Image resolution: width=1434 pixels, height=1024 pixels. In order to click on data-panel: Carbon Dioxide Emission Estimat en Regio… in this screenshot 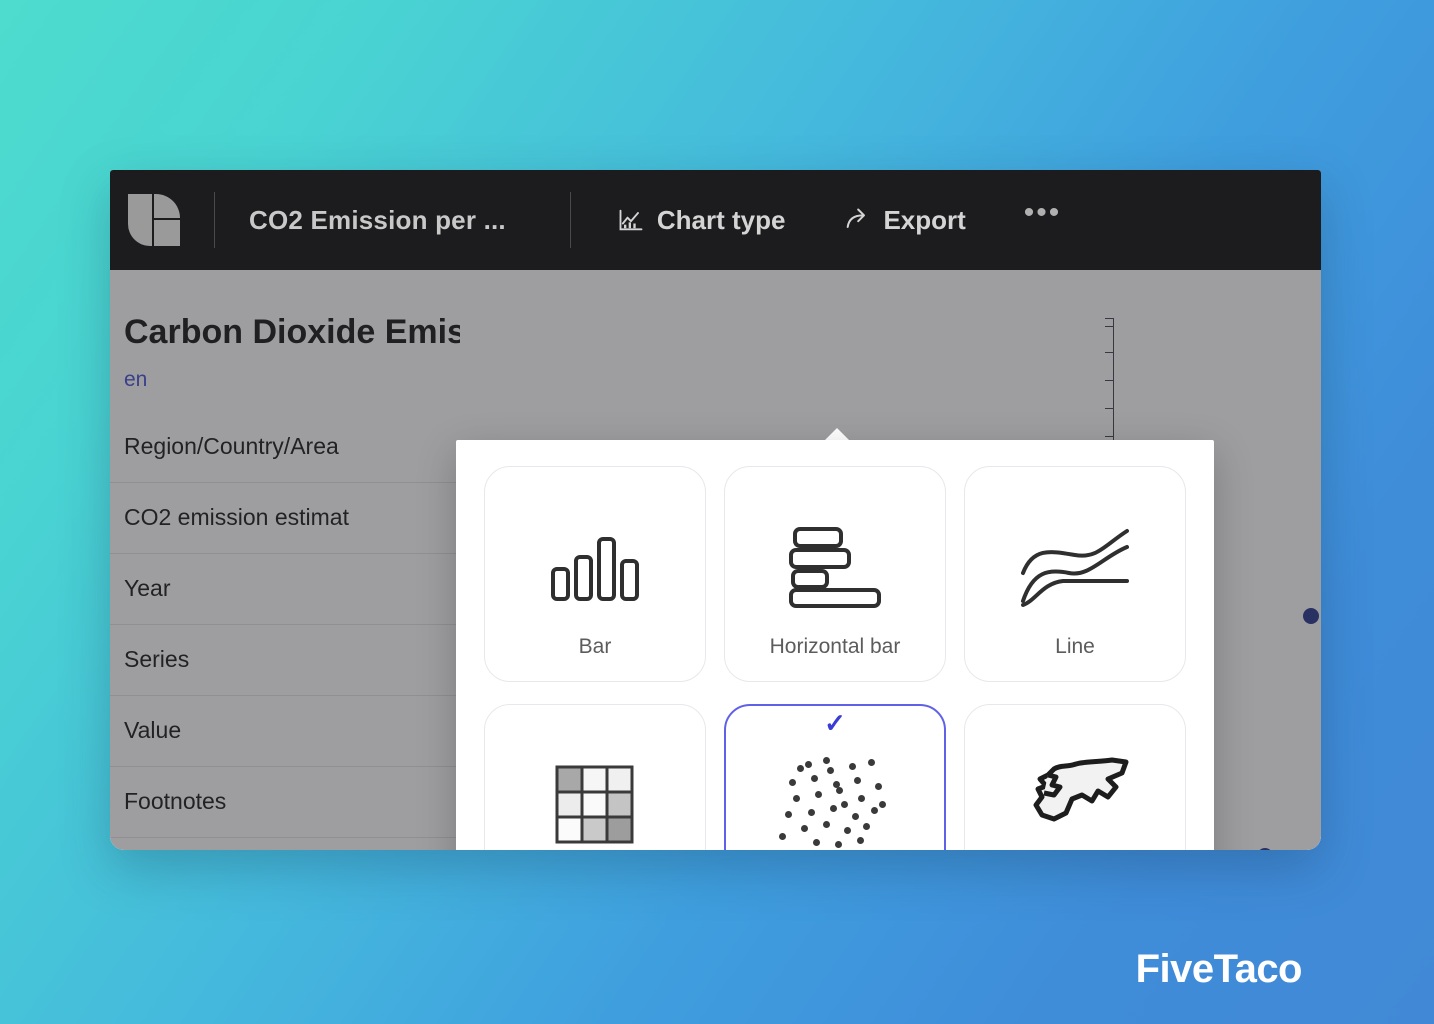, I will do `click(285, 560)`.